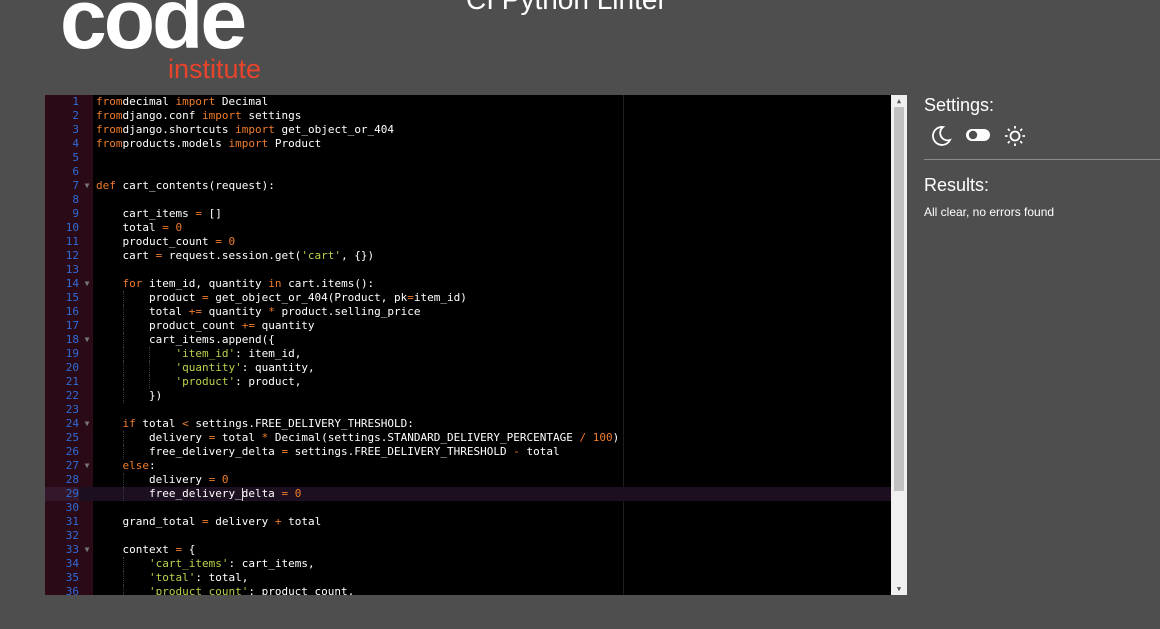 The image size is (1160, 629). What do you see at coordinates (899, 299) in the screenshot?
I see `scroll-thumb` at bounding box center [899, 299].